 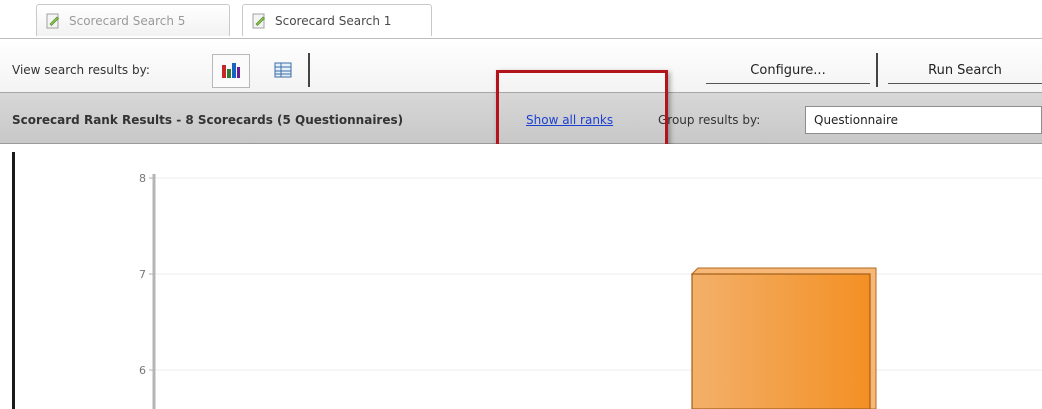 I want to click on run-search-button: Run Search, so click(x=965, y=70).